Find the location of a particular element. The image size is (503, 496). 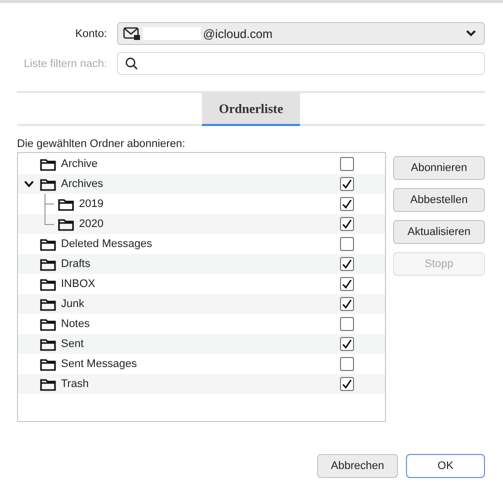

folder-name: Archives is located at coordinates (82, 184).